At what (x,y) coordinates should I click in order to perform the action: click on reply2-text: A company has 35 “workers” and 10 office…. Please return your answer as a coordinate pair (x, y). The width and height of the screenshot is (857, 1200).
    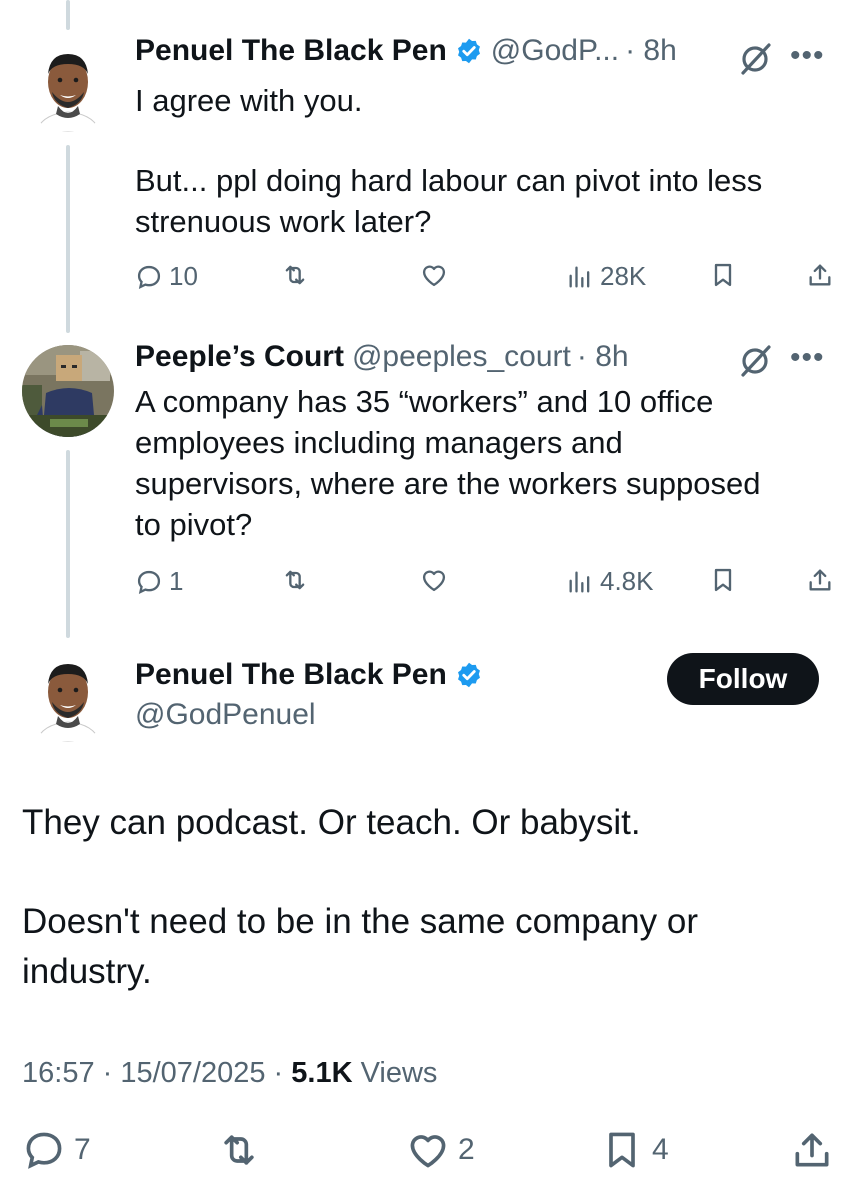
    Looking at the image, I should click on (448, 463).